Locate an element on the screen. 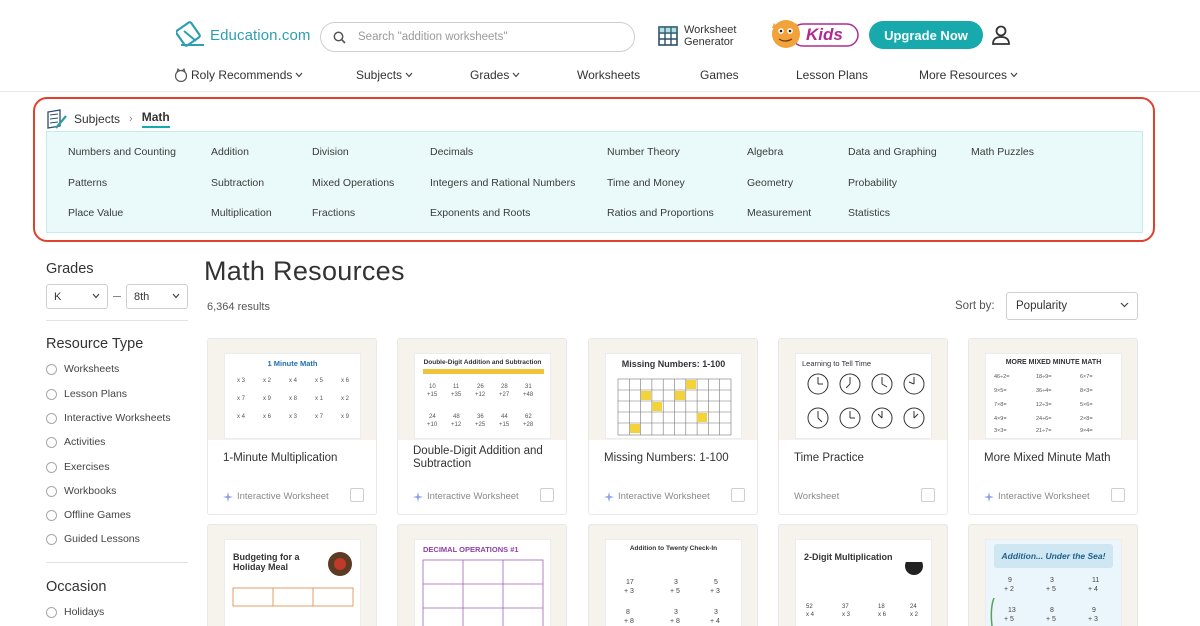 This screenshot has height=626, width=1200. resource-type-option: Guided Lessons is located at coordinates (93, 539).